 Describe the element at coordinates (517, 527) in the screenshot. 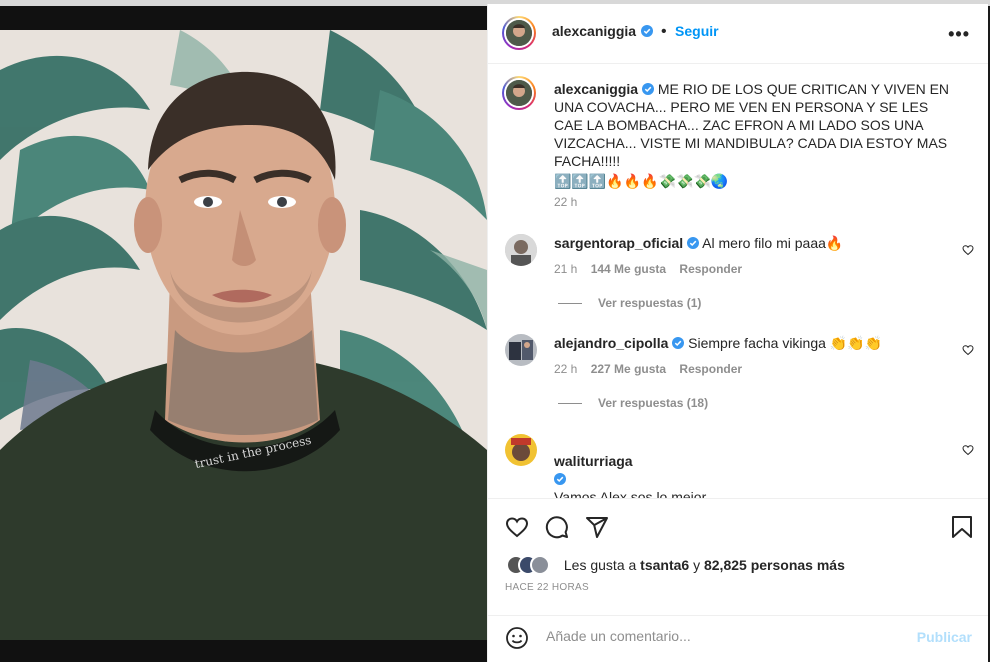

I see `like-heart-icon` at that location.